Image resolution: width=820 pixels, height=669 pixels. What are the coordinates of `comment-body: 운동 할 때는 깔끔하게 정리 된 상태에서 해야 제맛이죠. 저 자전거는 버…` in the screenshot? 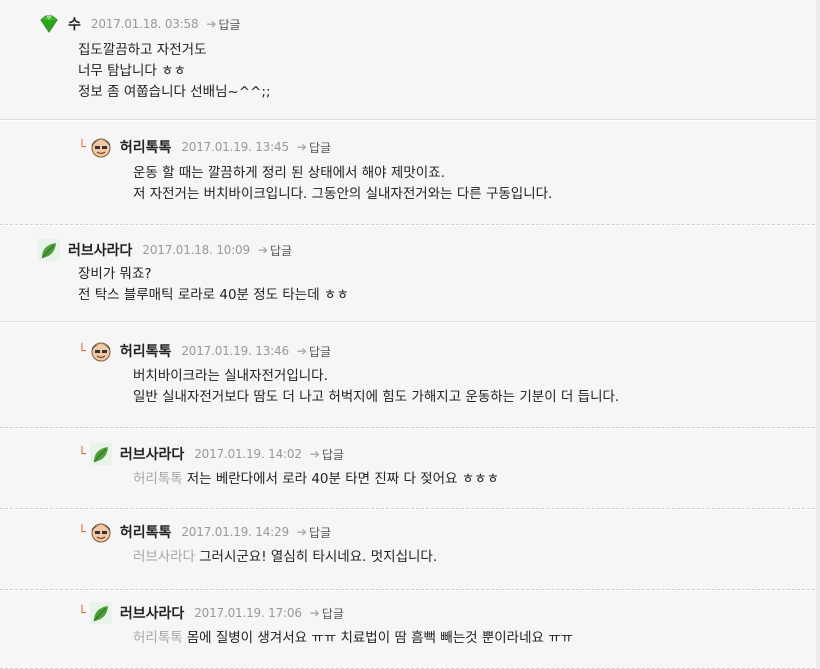 It's located at (342, 184).